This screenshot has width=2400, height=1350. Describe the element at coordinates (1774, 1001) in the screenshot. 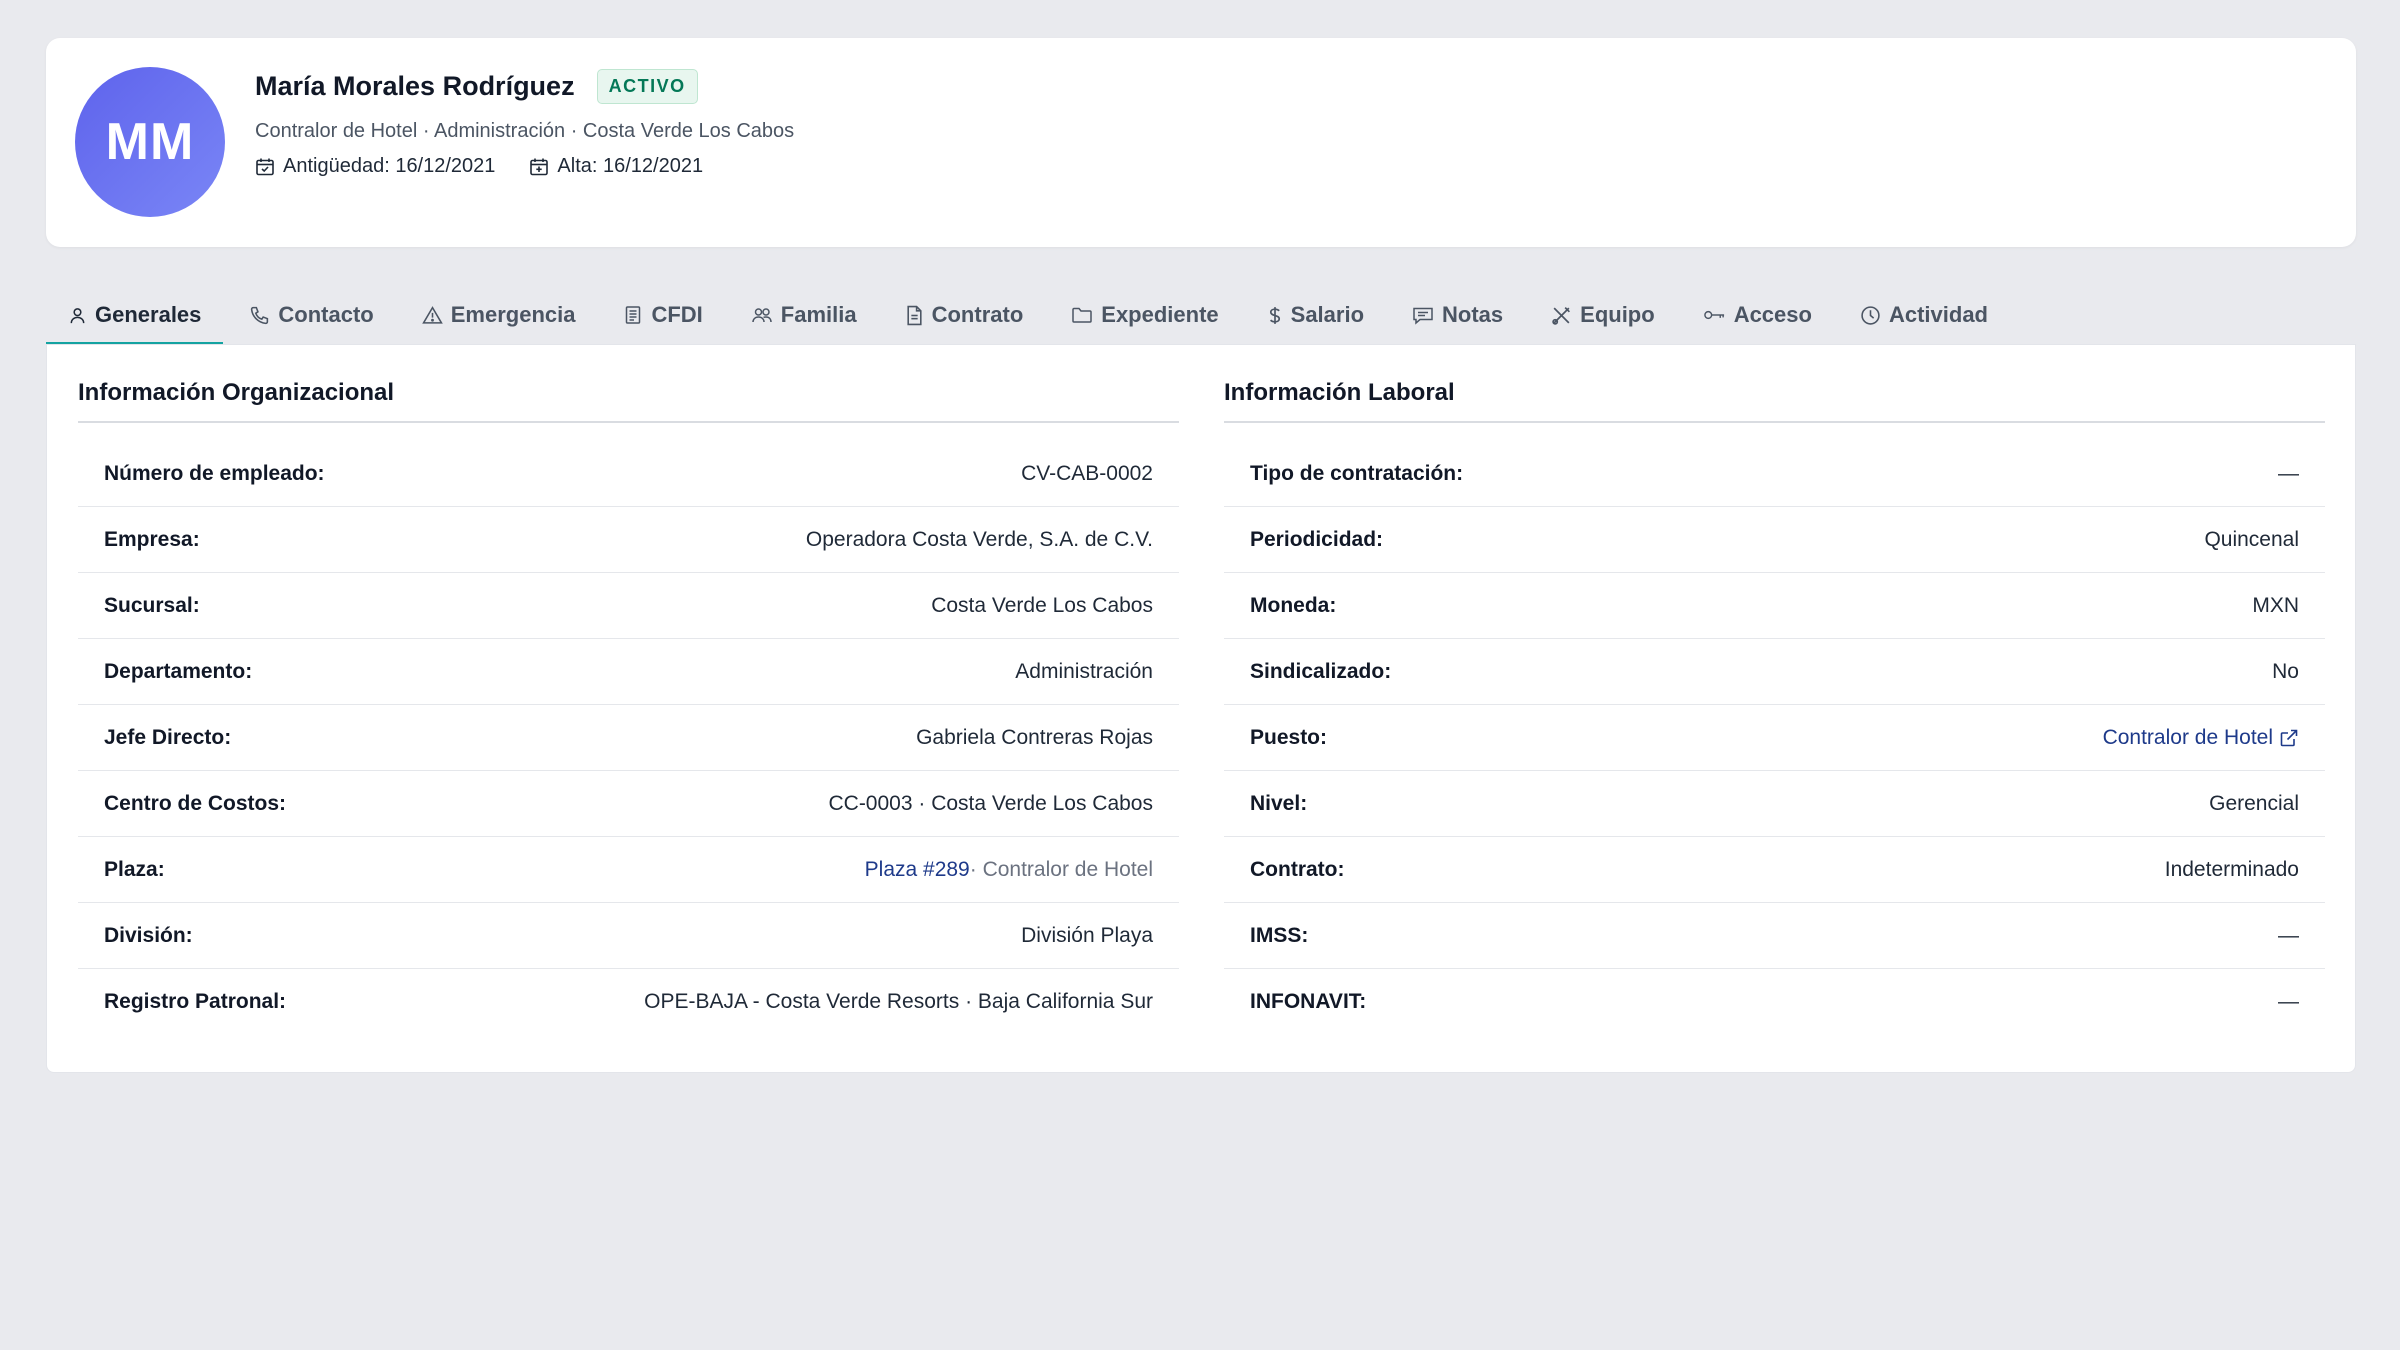

I see `info-row: INFONAVIT: —` at that location.